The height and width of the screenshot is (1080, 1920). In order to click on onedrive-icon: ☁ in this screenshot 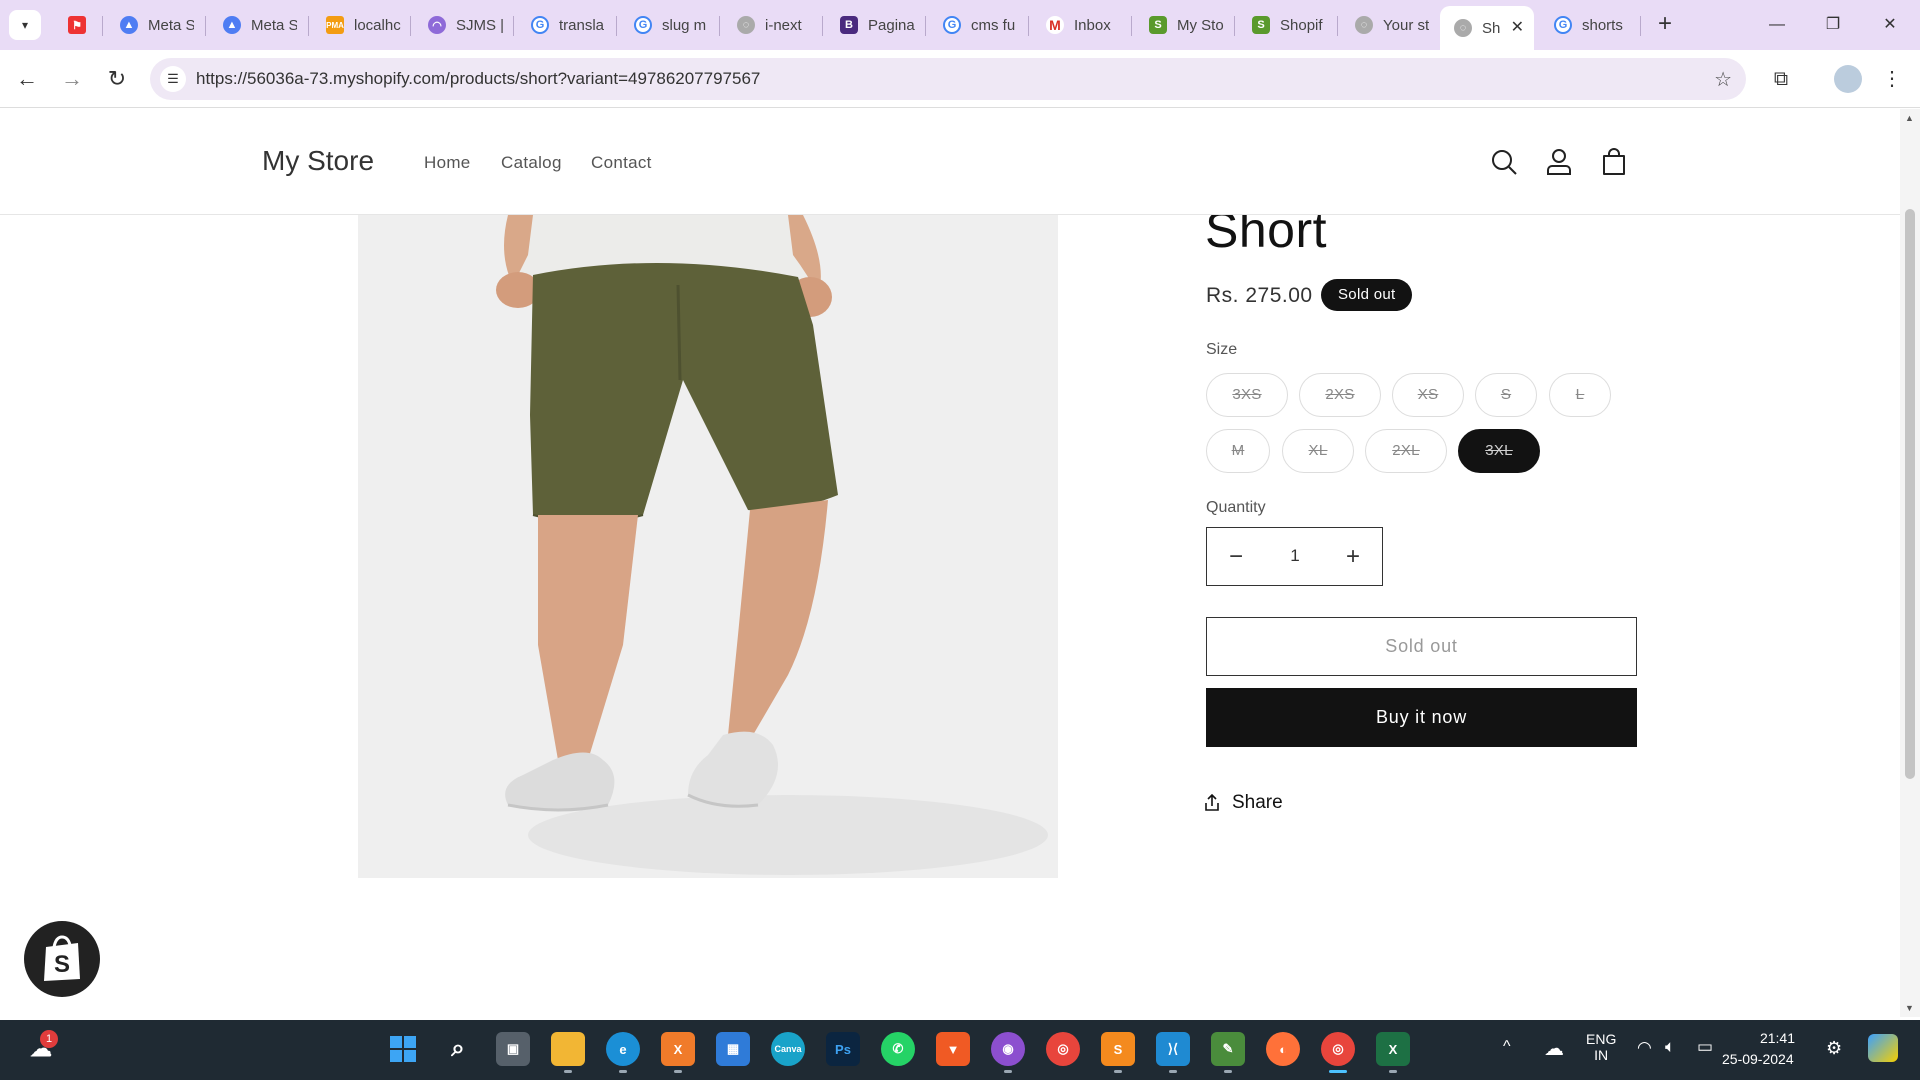, I will do `click(1554, 1048)`.